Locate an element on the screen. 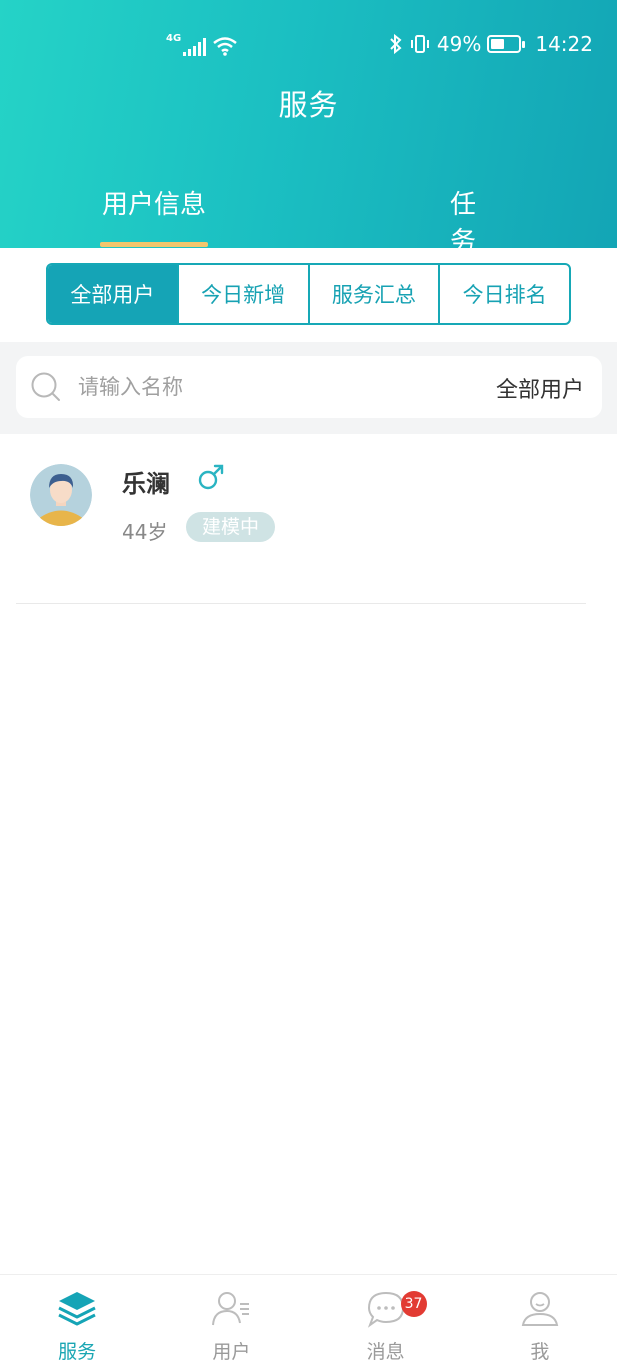 The height and width of the screenshot is (1372, 617). user-list-icon is located at coordinates (231, 1309).